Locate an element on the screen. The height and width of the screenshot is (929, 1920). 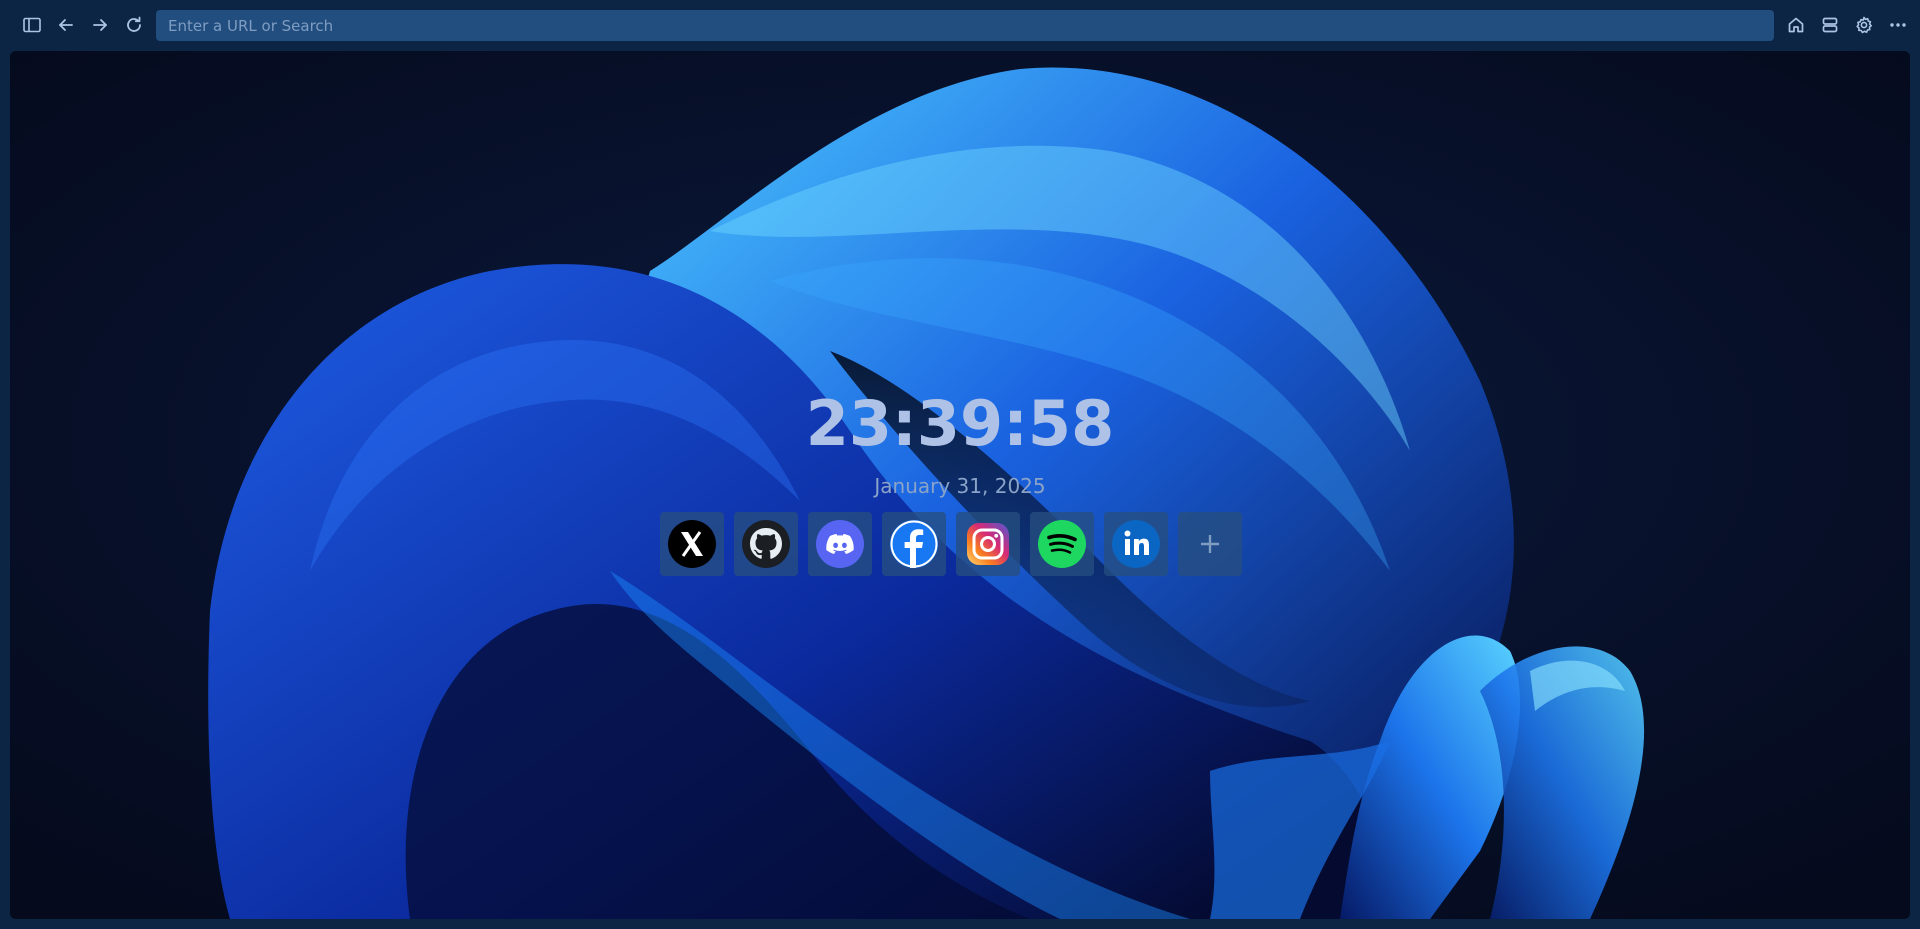
sidebar-icon is located at coordinates (32, 25).